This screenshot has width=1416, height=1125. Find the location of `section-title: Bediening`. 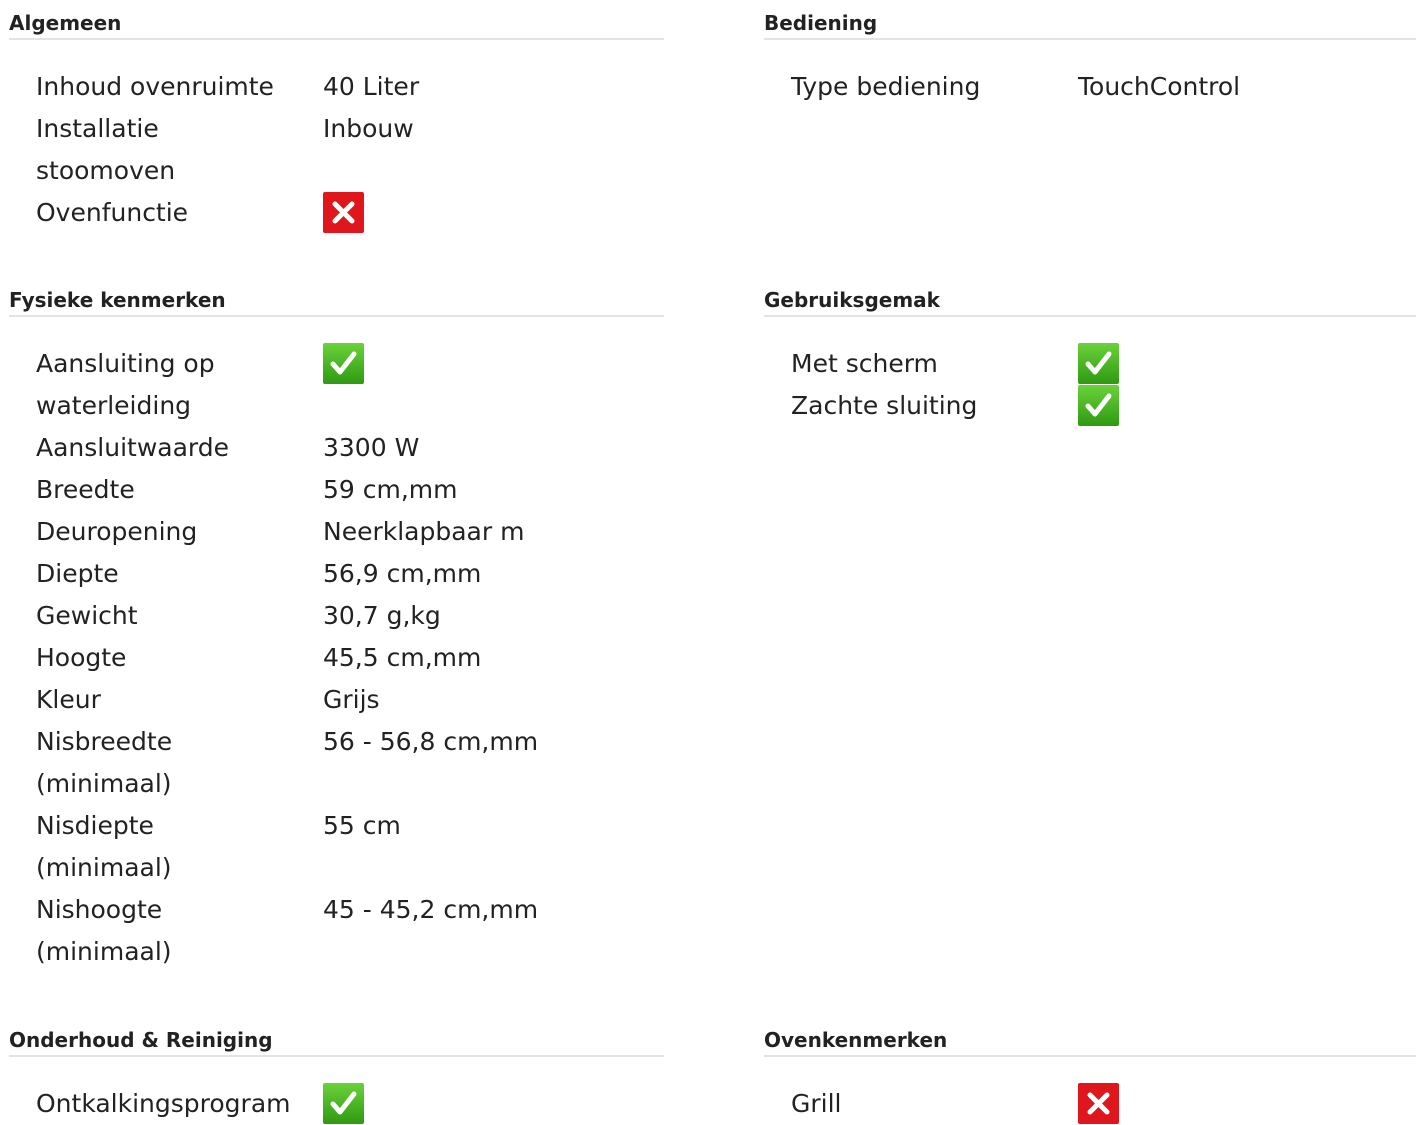

section-title: Bediening is located at coordinates (1090, 25).